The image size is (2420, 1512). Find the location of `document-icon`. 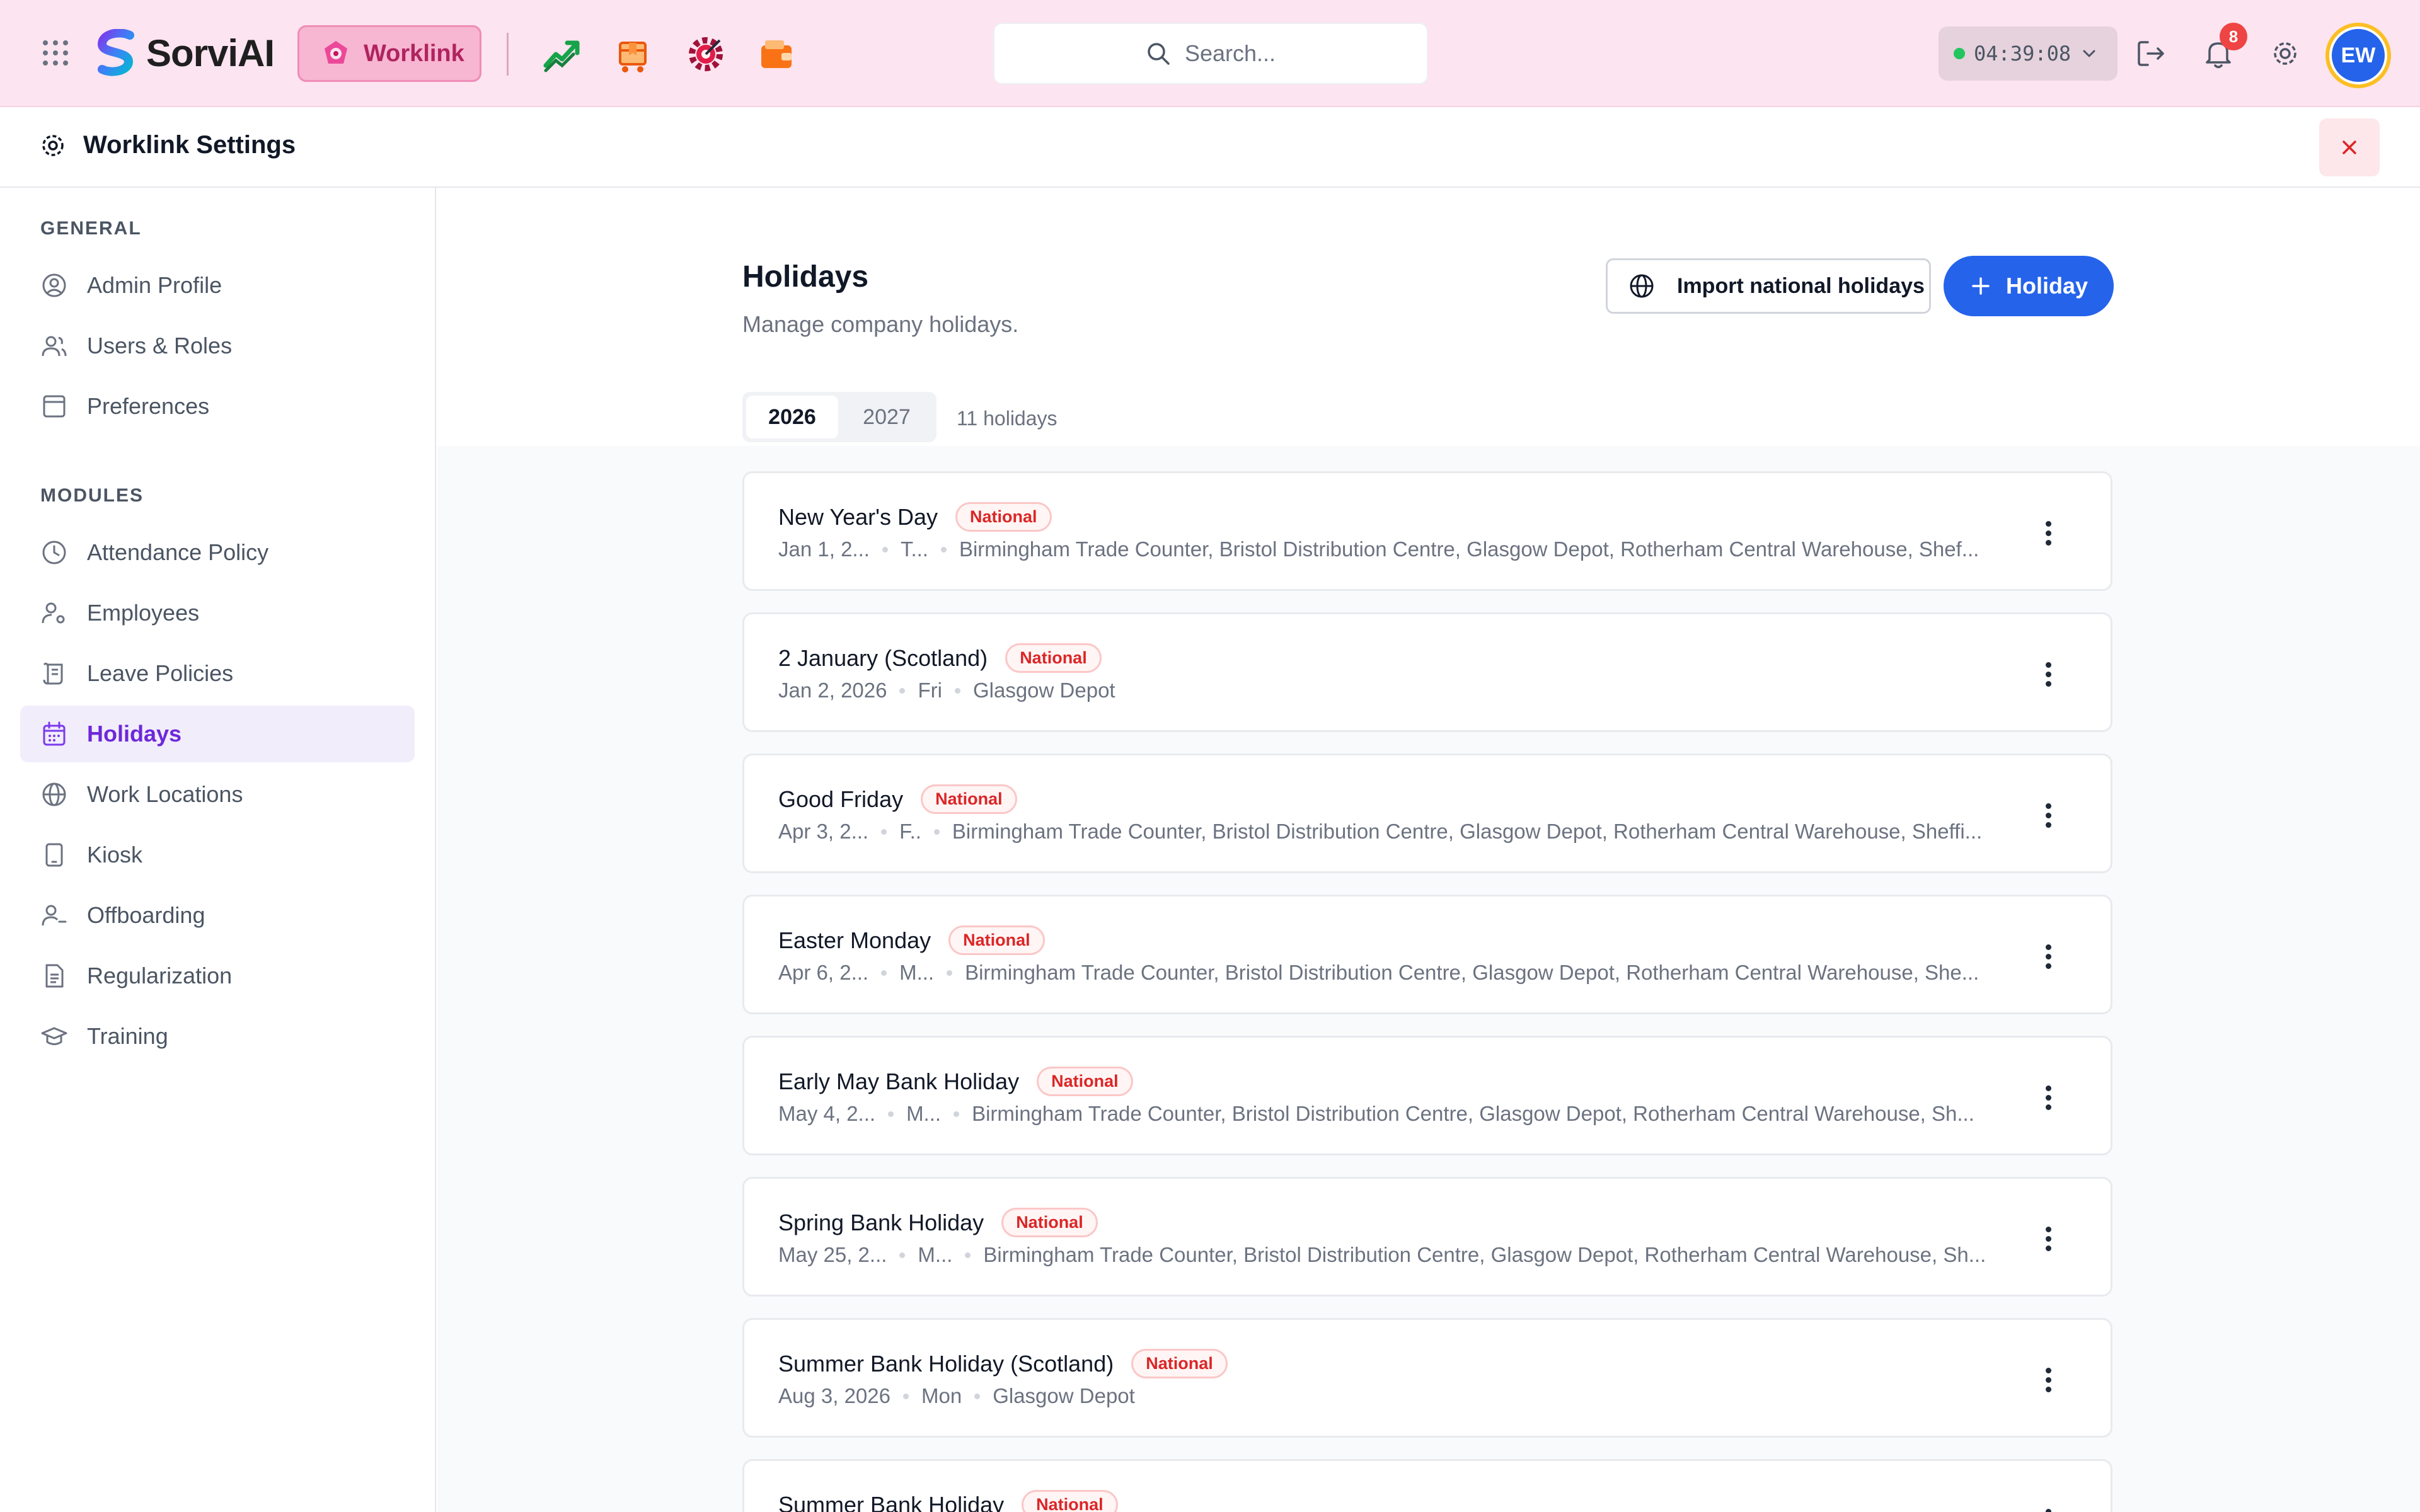

document-icon is located at coordinates (55, 976).